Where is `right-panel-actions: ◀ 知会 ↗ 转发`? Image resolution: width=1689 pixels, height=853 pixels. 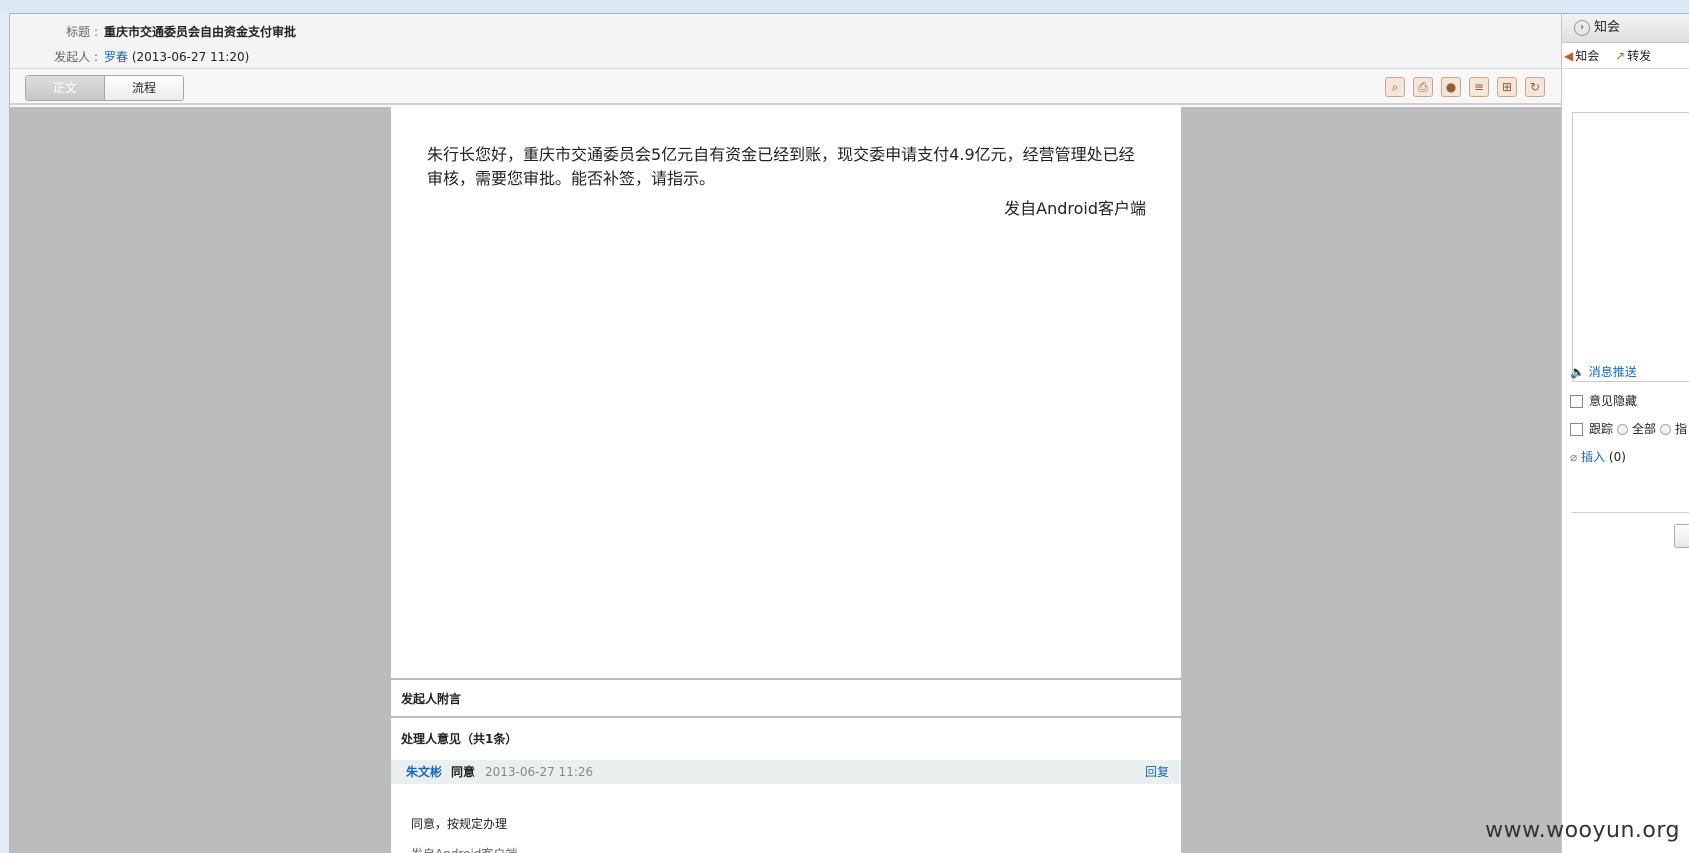 right-panel-actions: ◀ 知会 ↗ 转发 is located at coordinates (1625, 56).